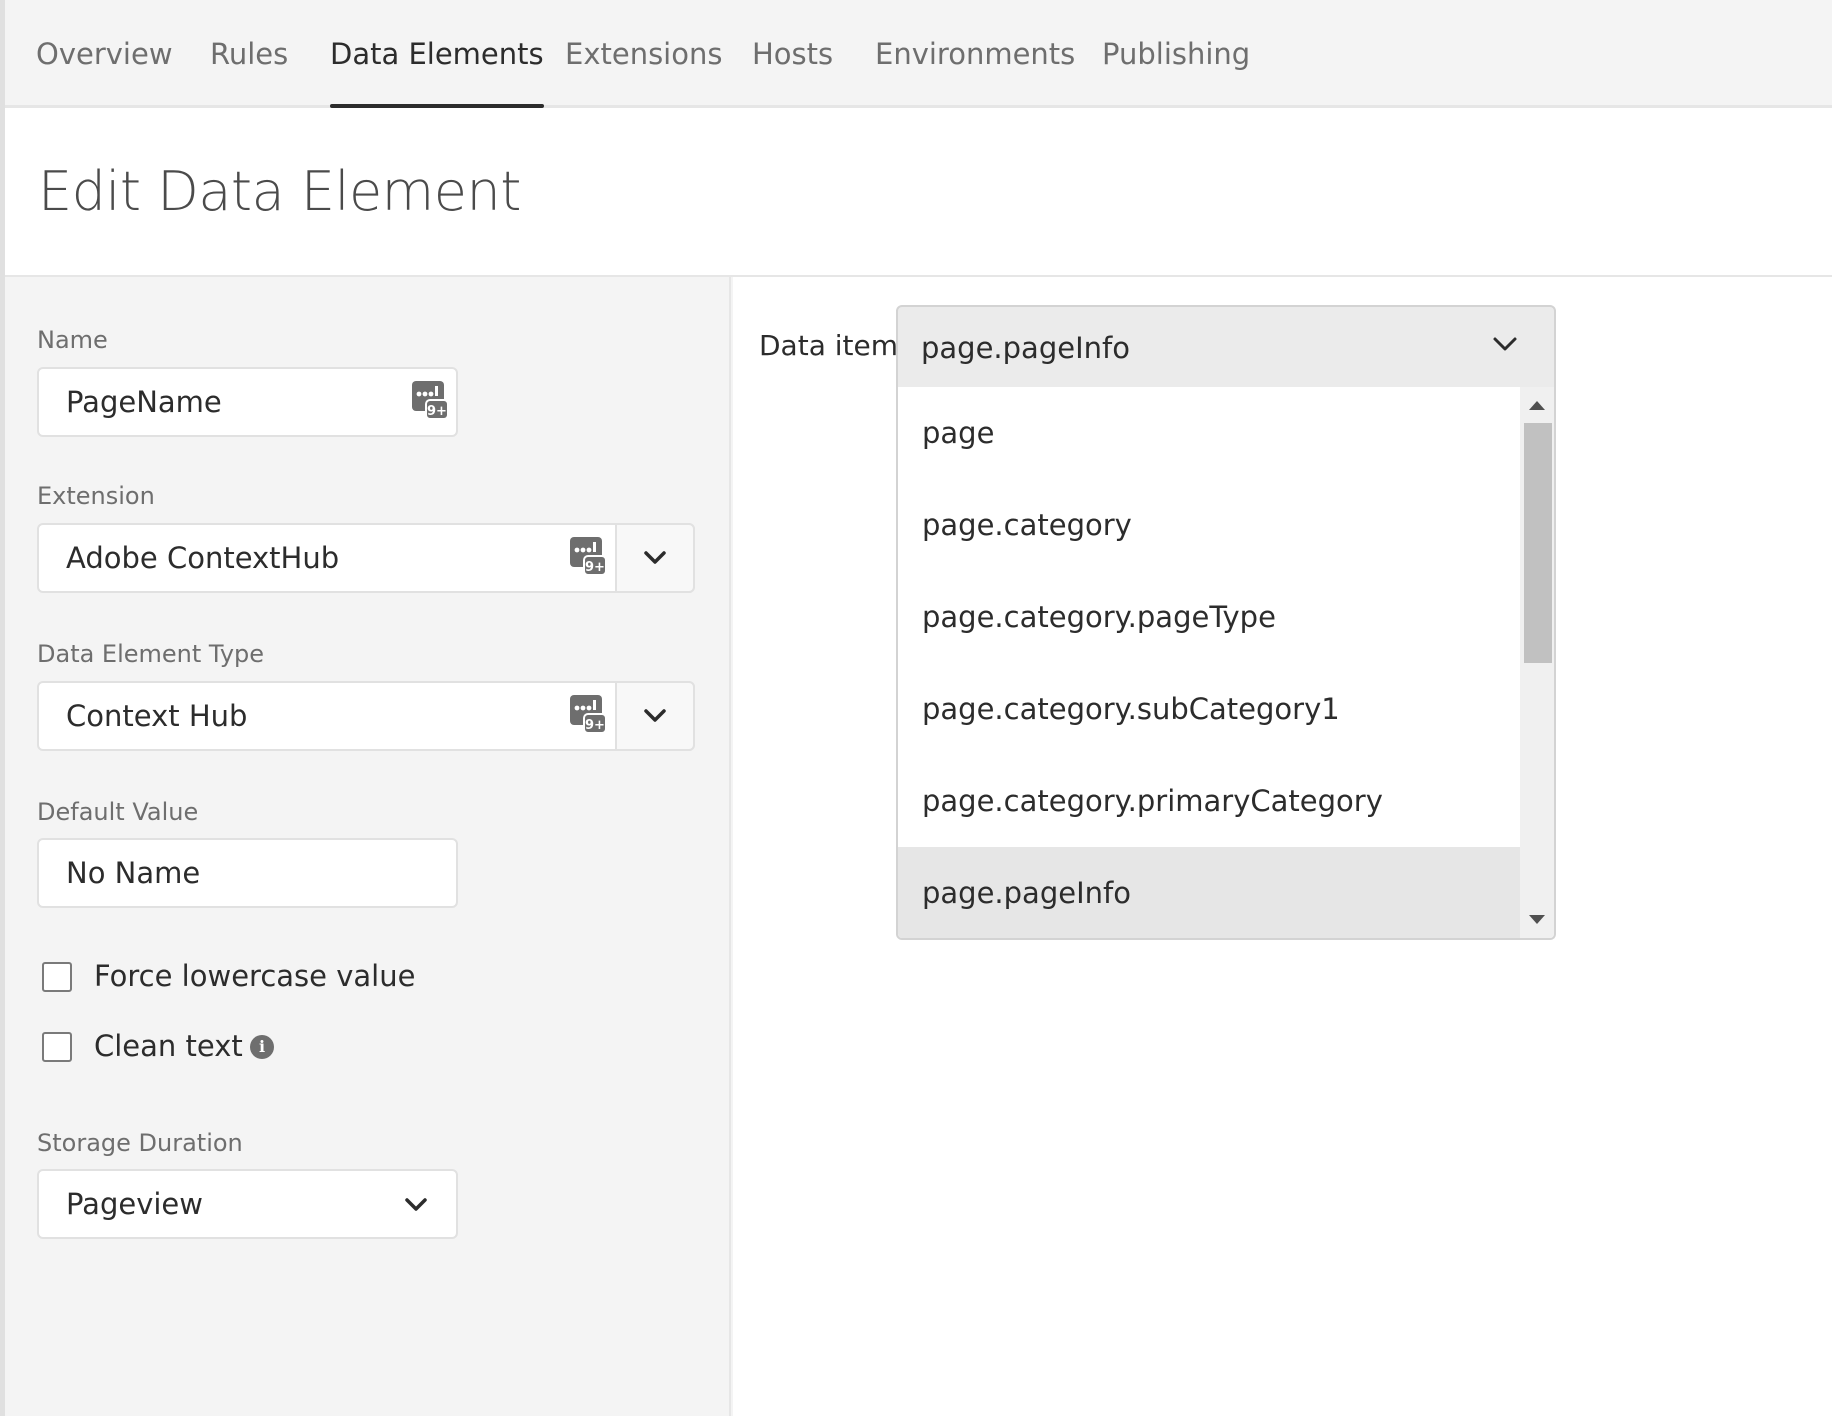 Image resolution: width=1832 pixels, height=1416 pixels. What do you see at coordinates (168, 1046) in the screenshot?
I see `clean-text-label: Clean text` at bounding box center [168, 1046].